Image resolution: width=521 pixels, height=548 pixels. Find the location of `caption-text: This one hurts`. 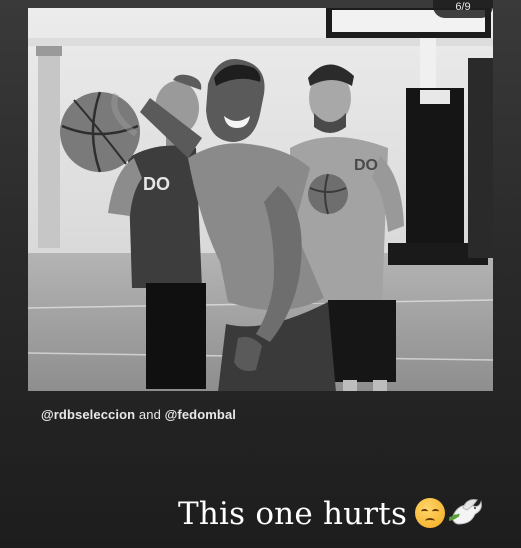

caption-text: This one hurts is located at coordinates (293, 514).